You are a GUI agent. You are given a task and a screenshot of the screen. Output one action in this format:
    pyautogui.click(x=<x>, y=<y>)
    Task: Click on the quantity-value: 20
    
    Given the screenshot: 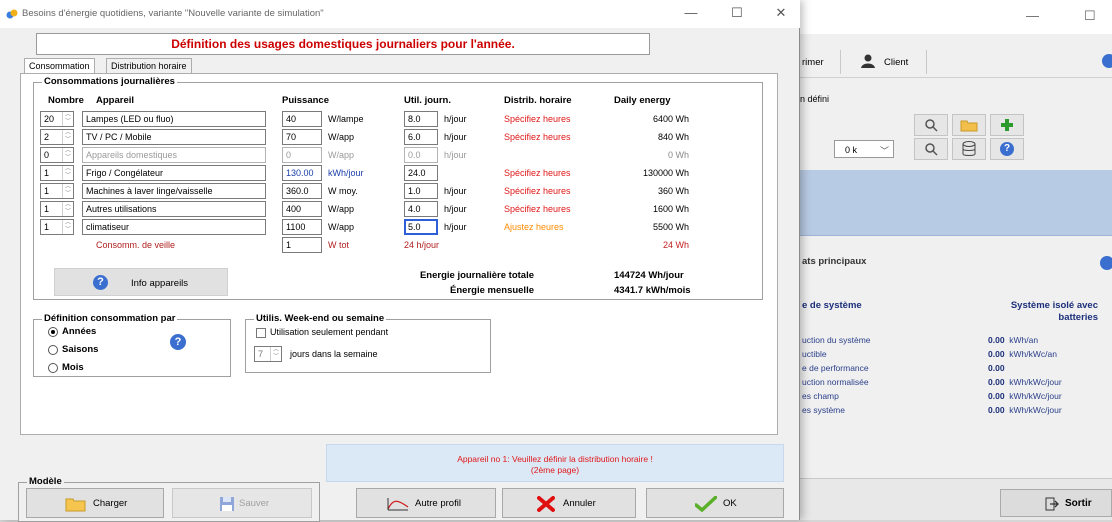 What is the action you would take?
    pyautogui.click(x=49, y=119)
    